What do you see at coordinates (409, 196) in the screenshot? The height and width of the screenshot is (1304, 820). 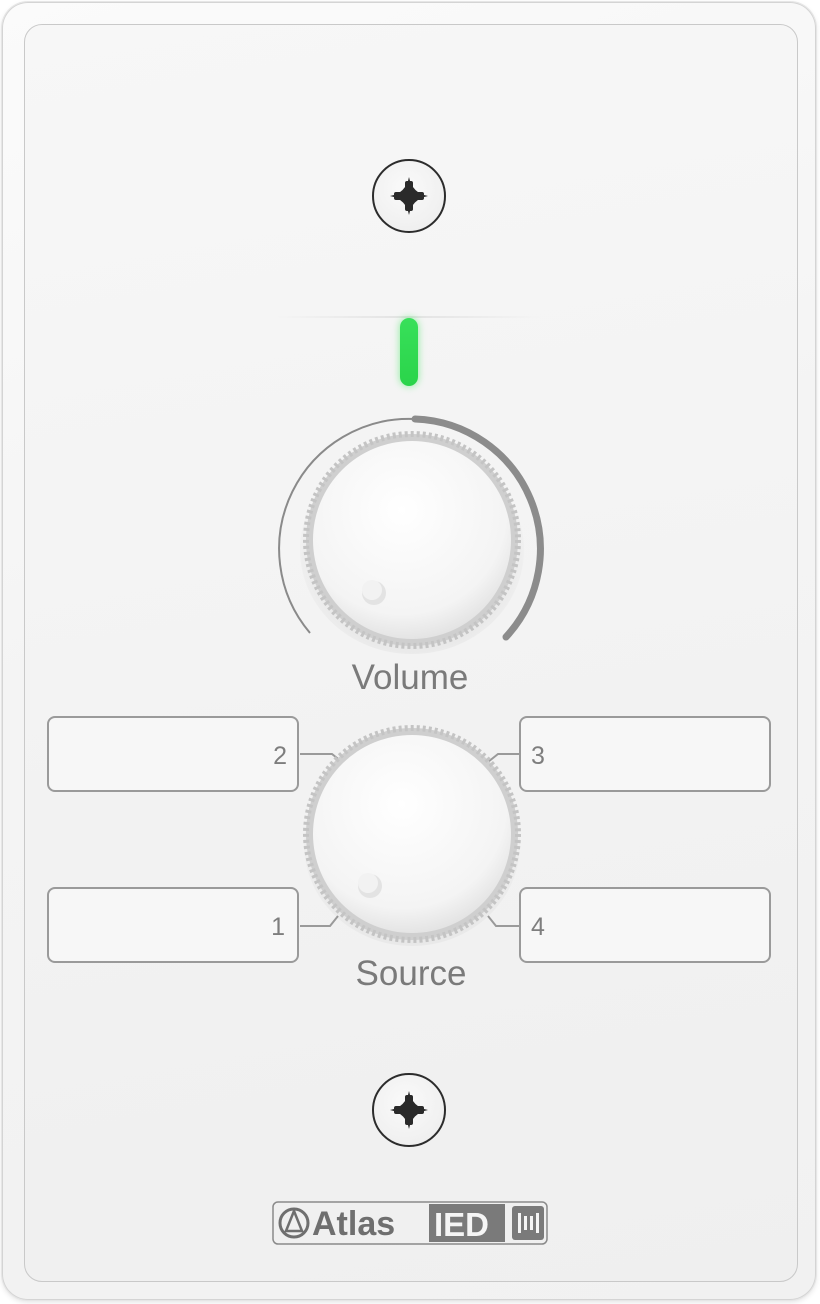 I see `top-screw-icon` at bounding box center [409, 196].